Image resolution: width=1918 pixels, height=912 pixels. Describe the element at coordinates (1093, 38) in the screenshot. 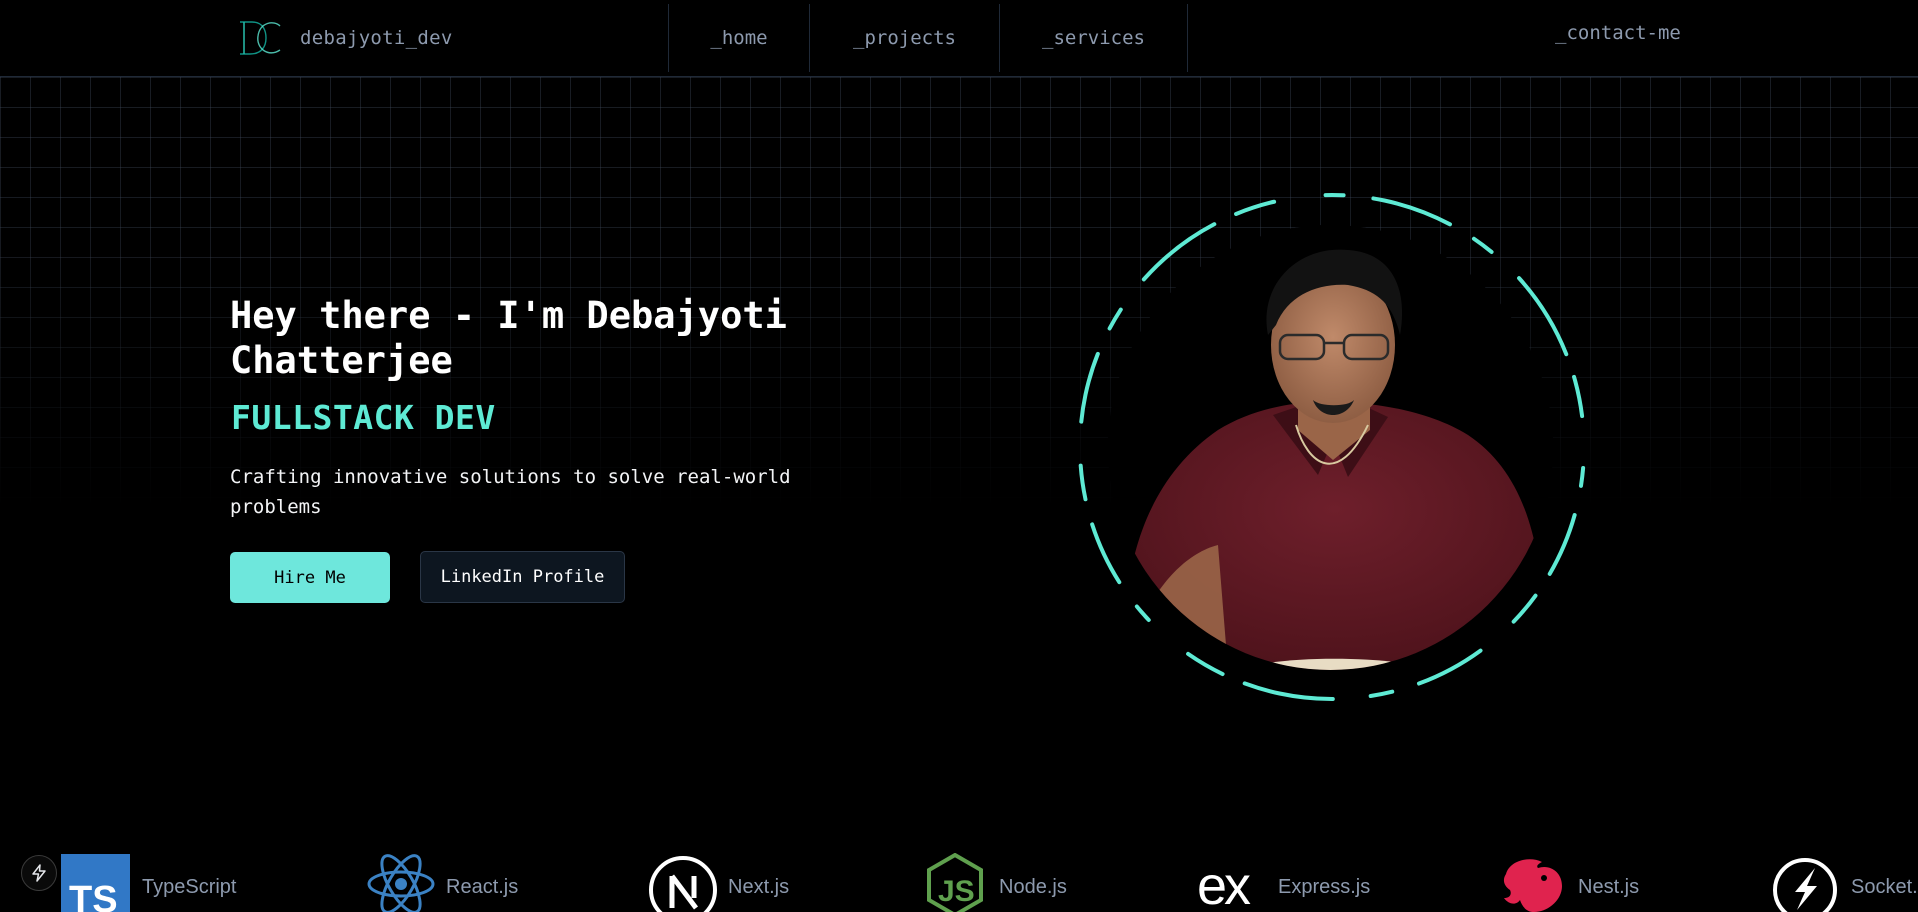

I see `nav-services: _services` at that location.